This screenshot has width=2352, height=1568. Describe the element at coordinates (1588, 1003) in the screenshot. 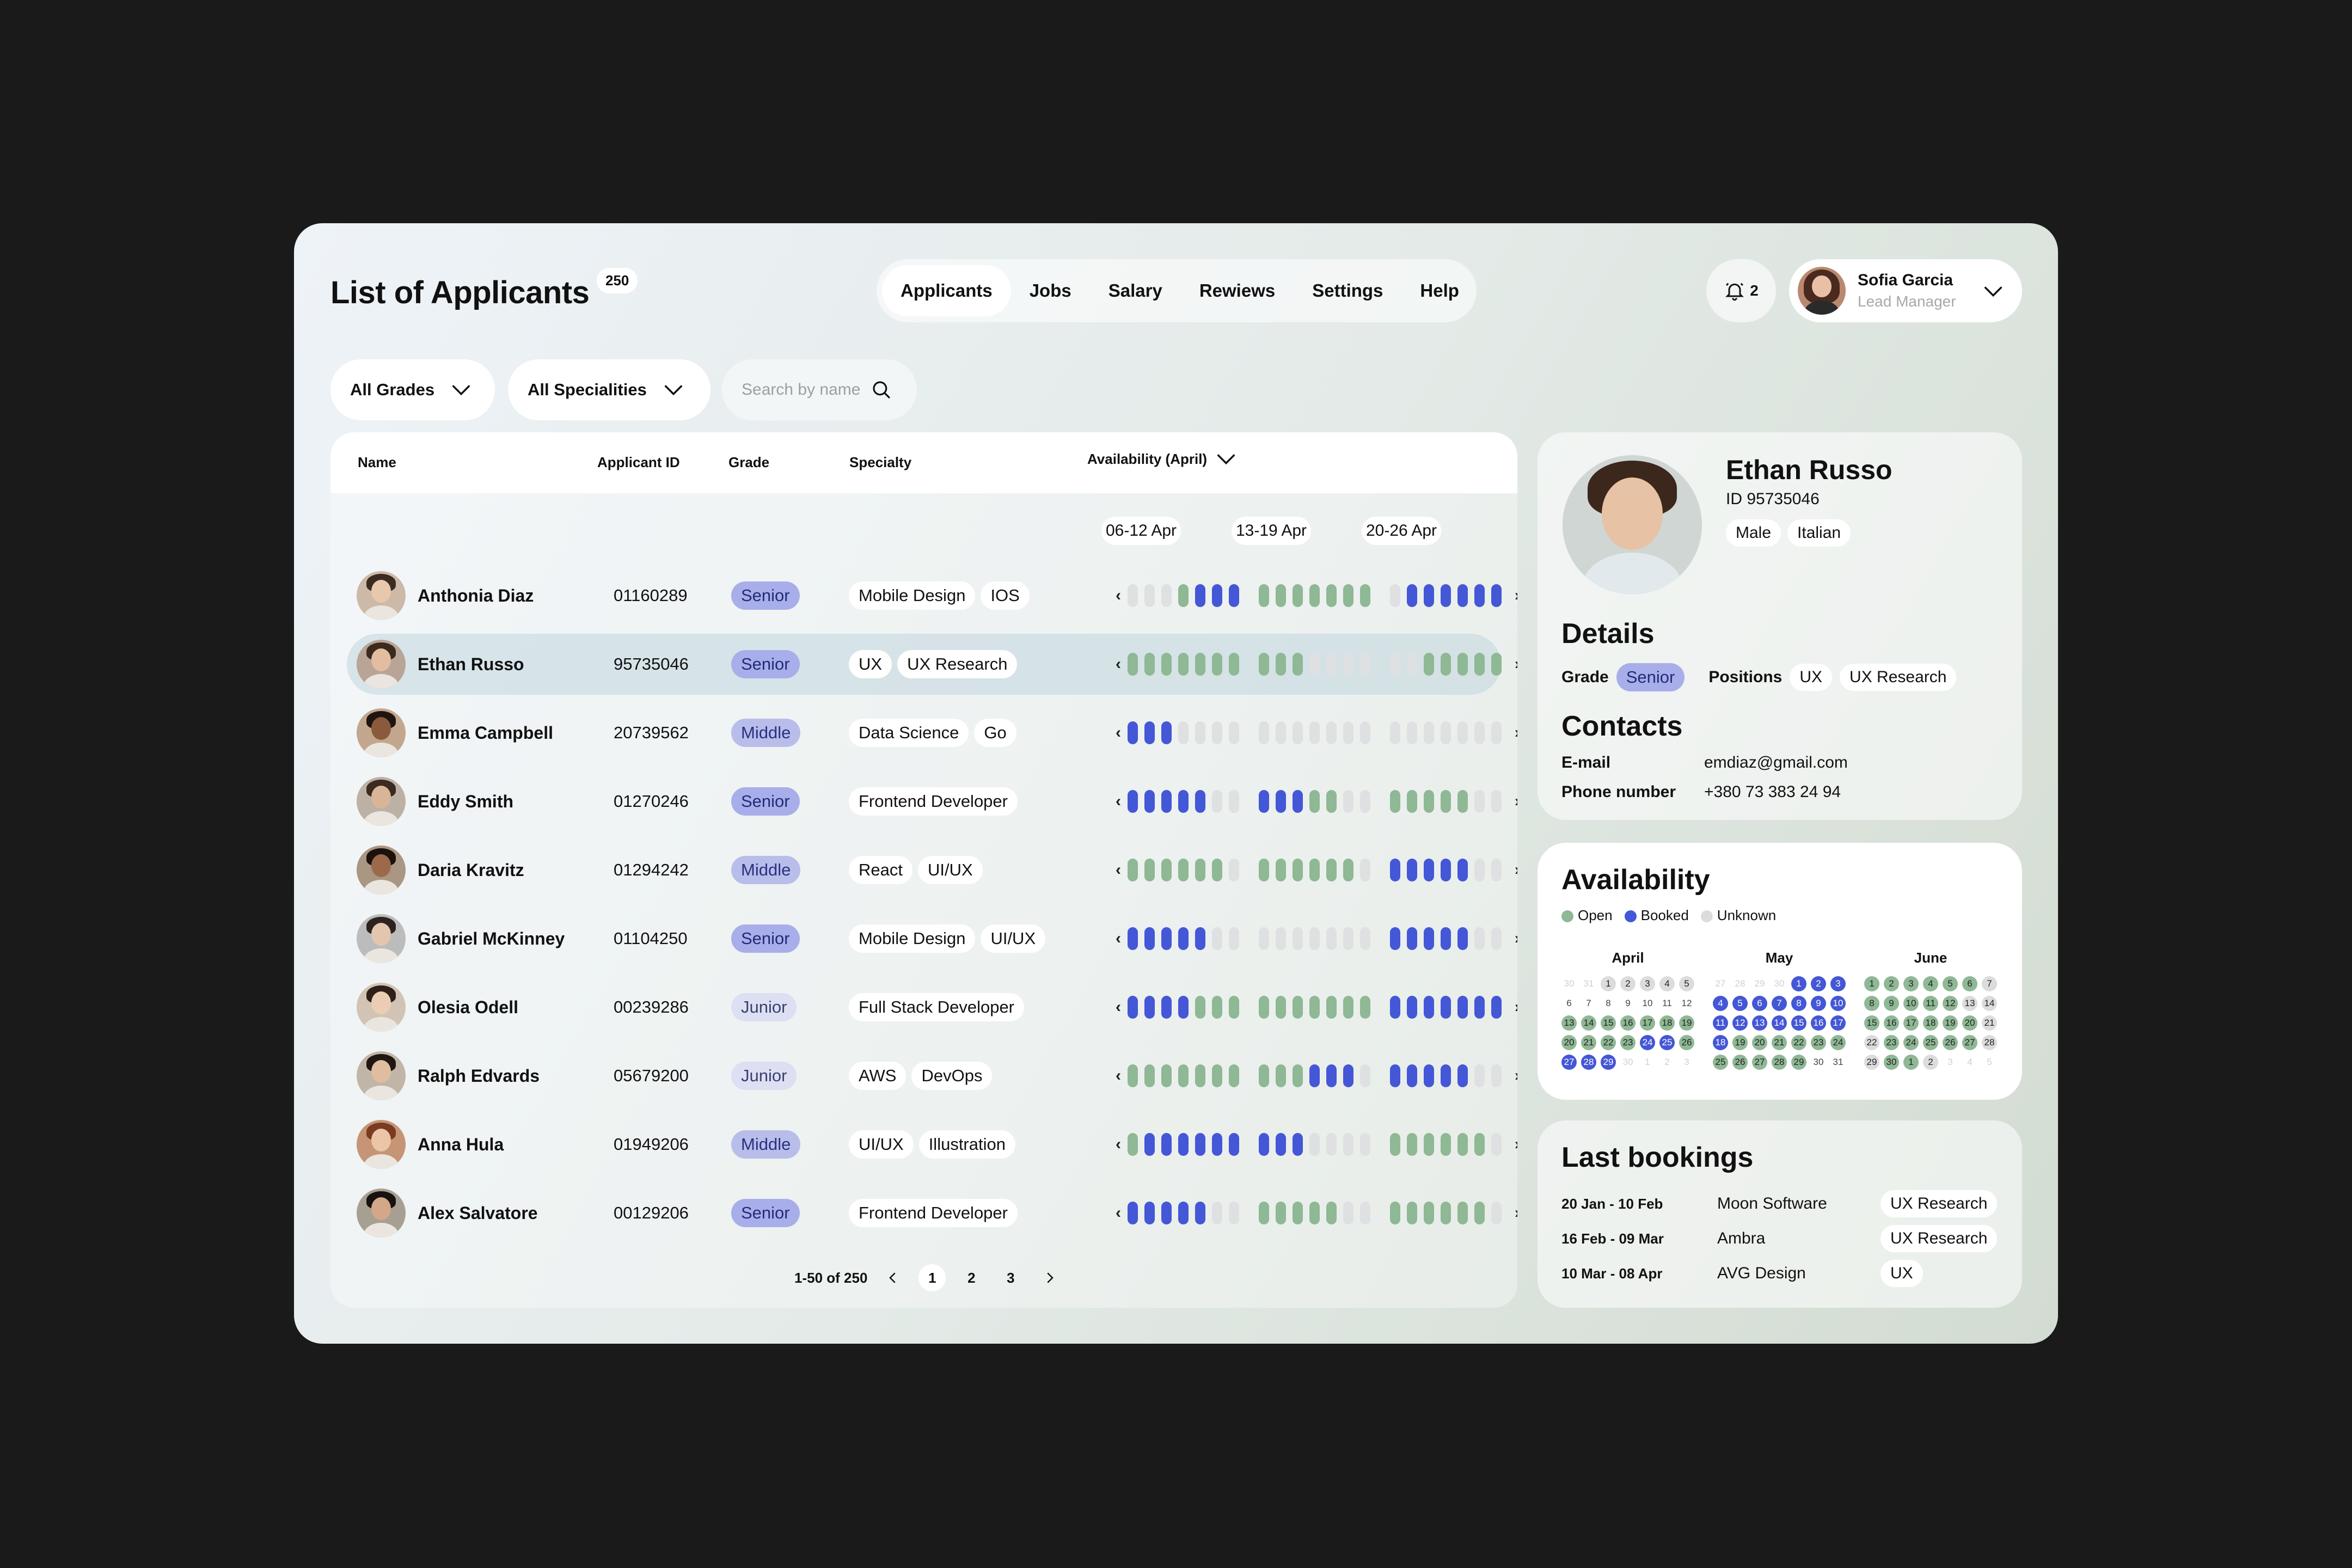

I see `calendar-day: 7` at that location.